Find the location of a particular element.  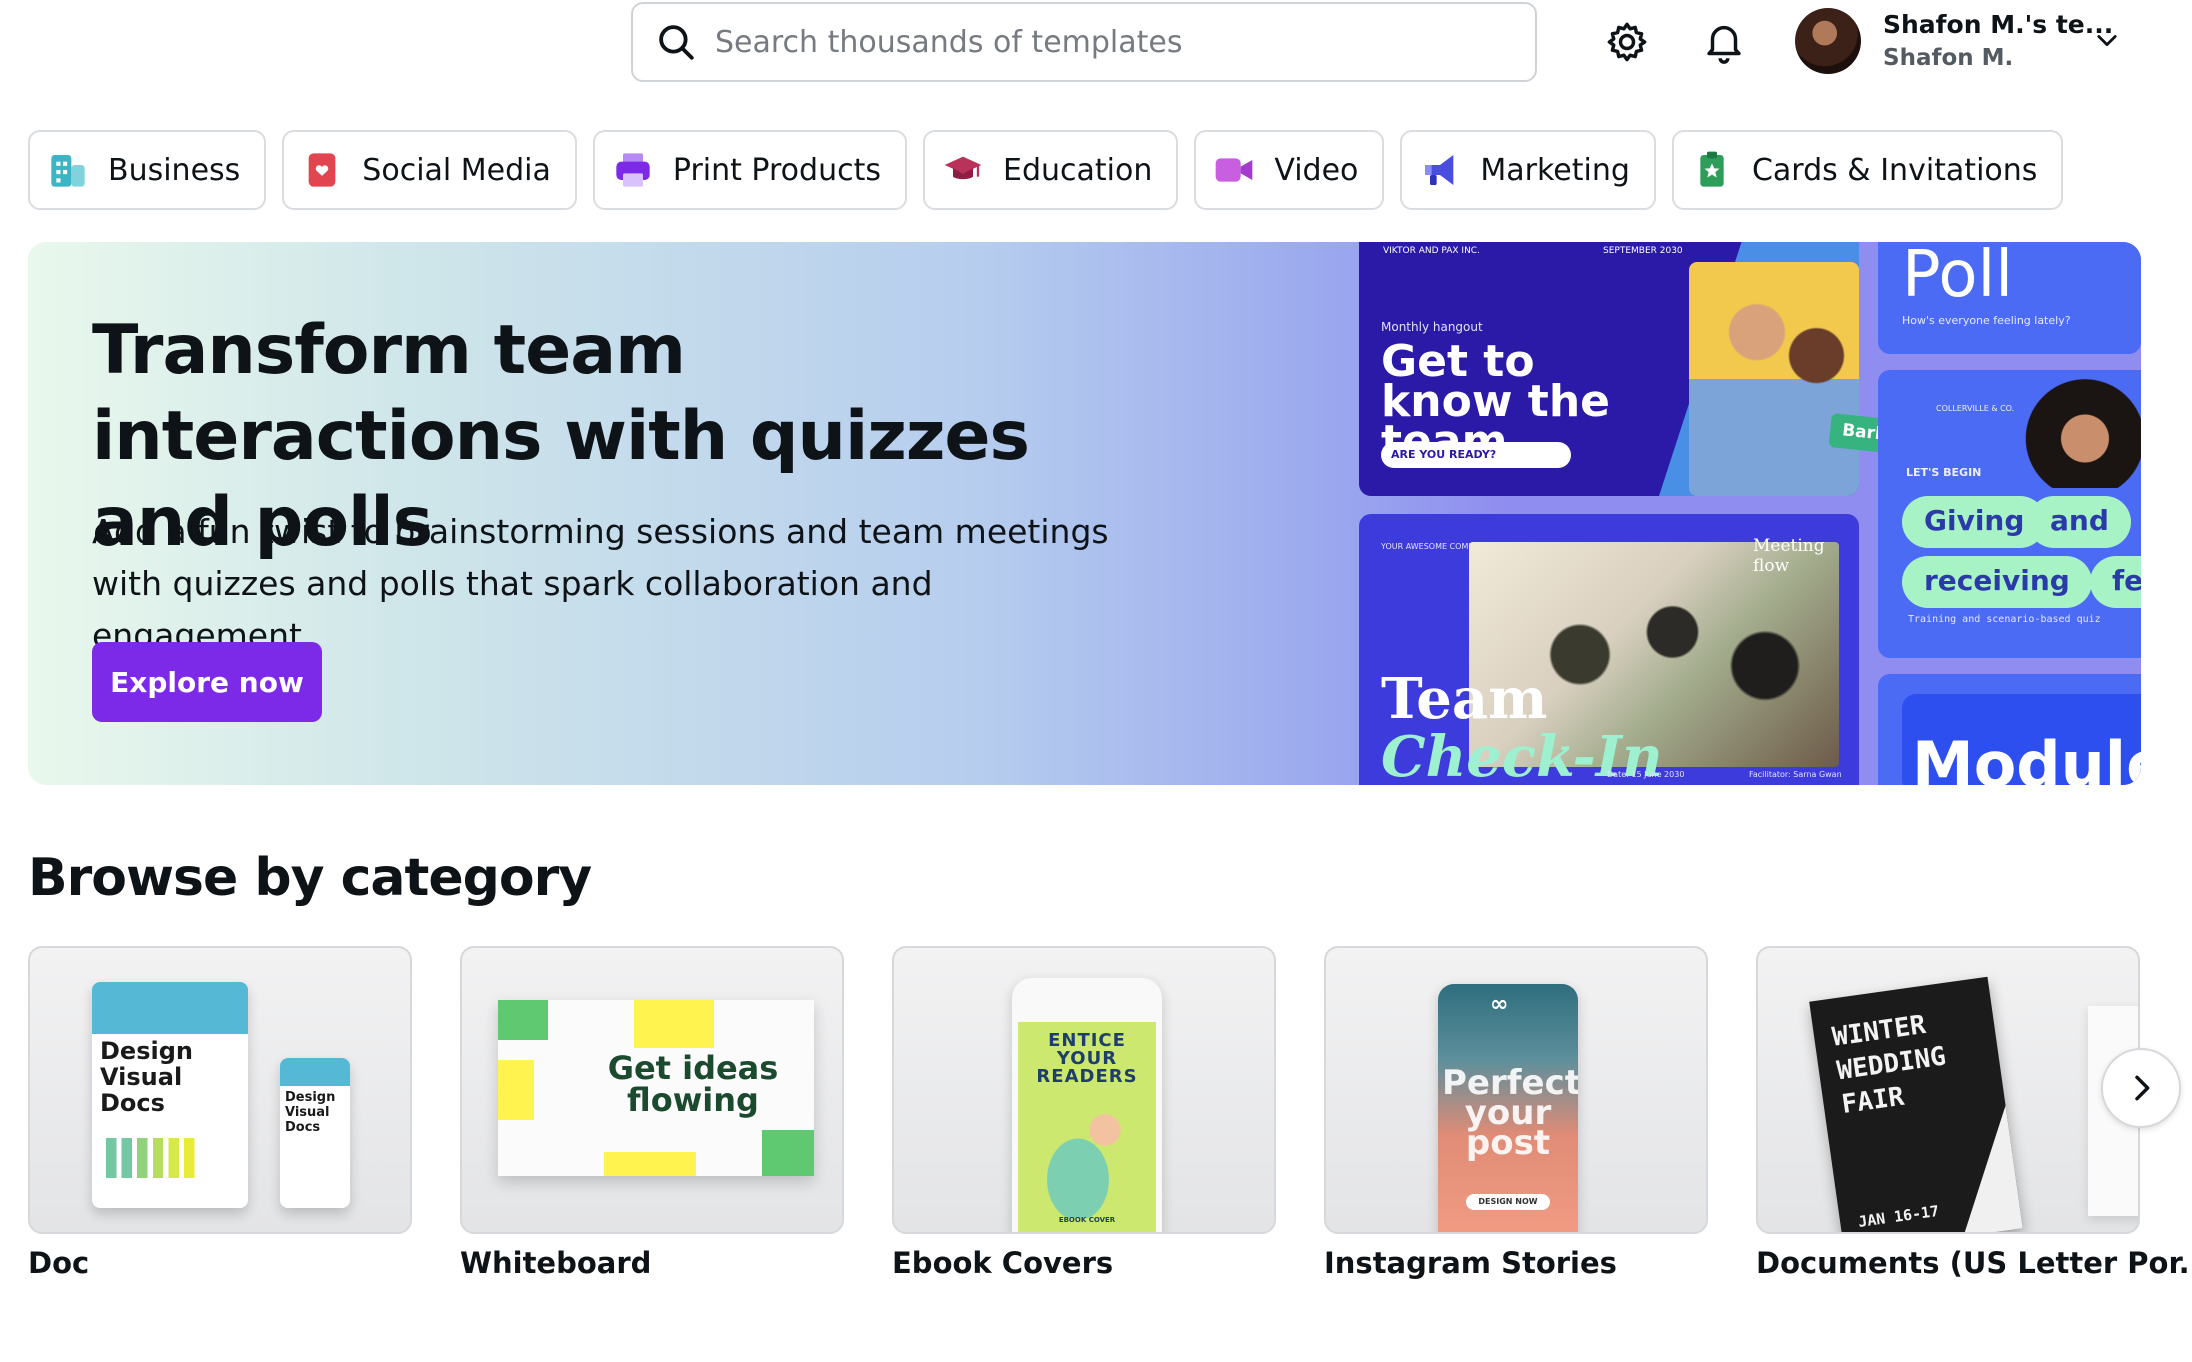

tile-question: How's everyone feeling lately? is located at coordinates (1986, 320).